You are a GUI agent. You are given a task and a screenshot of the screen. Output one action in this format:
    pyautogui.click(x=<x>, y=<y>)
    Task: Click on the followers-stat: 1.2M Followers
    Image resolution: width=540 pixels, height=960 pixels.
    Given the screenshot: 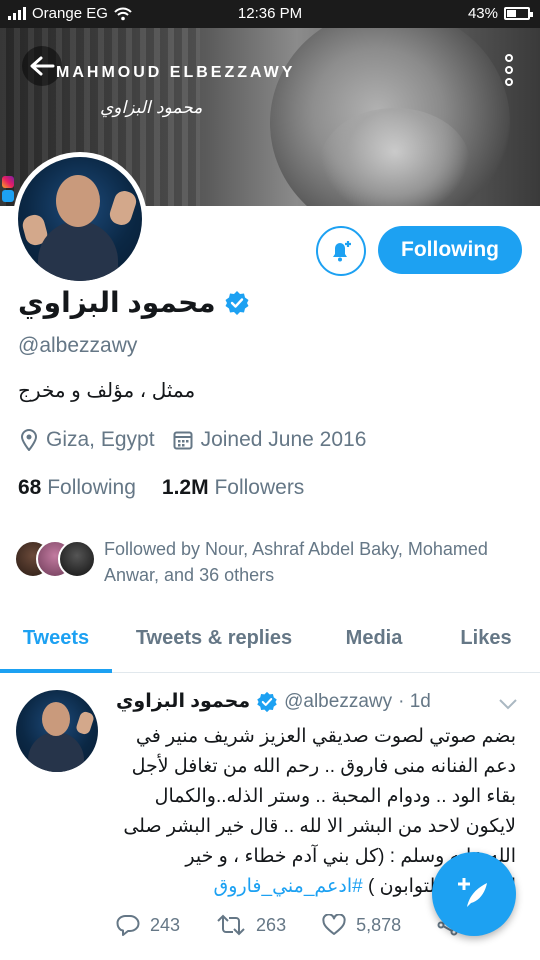 What is the action you would take?
    pyautogui.click(x=233, y=488)
    